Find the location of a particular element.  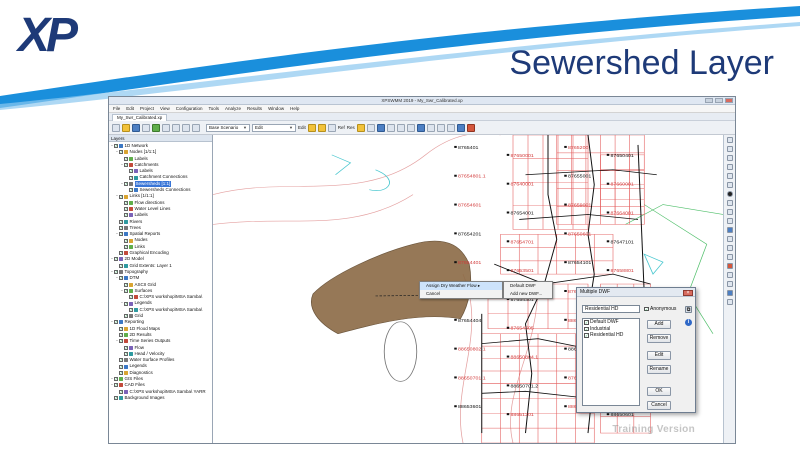

select-tool-icon is located at coordinates (311, 127).